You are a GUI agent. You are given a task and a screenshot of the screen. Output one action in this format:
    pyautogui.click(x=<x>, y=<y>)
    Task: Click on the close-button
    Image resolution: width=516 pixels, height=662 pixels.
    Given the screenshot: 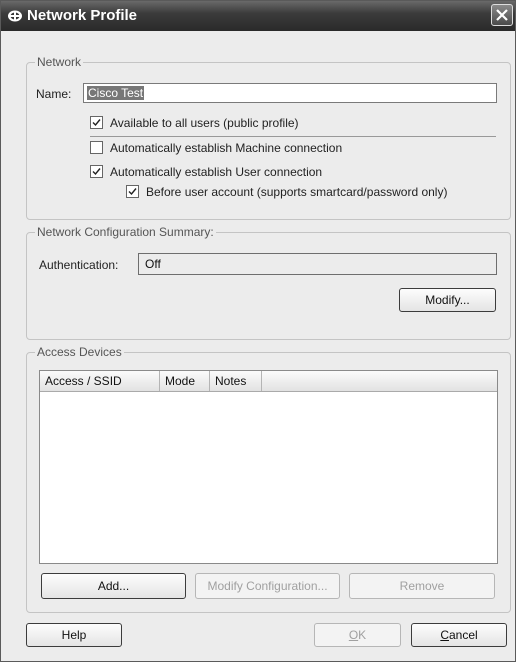 What is the action you would take?
    pyautogui.click(x=502, y=15)
    